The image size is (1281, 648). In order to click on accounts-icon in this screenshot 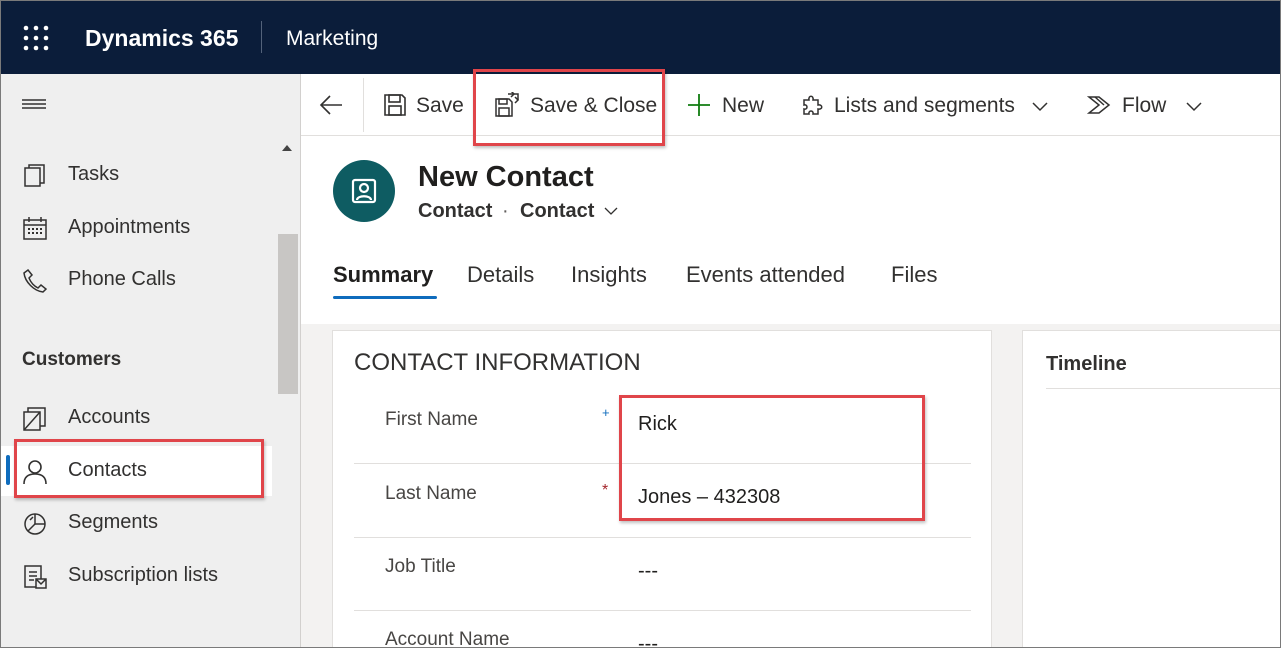, I will do `click(35, 419)`.